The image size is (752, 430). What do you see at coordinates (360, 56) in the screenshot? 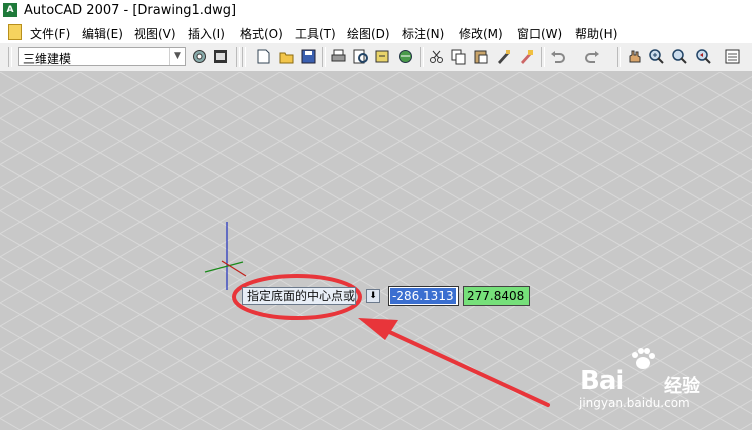
I see `plot-preview-icon` at bounding box center [360, 56].